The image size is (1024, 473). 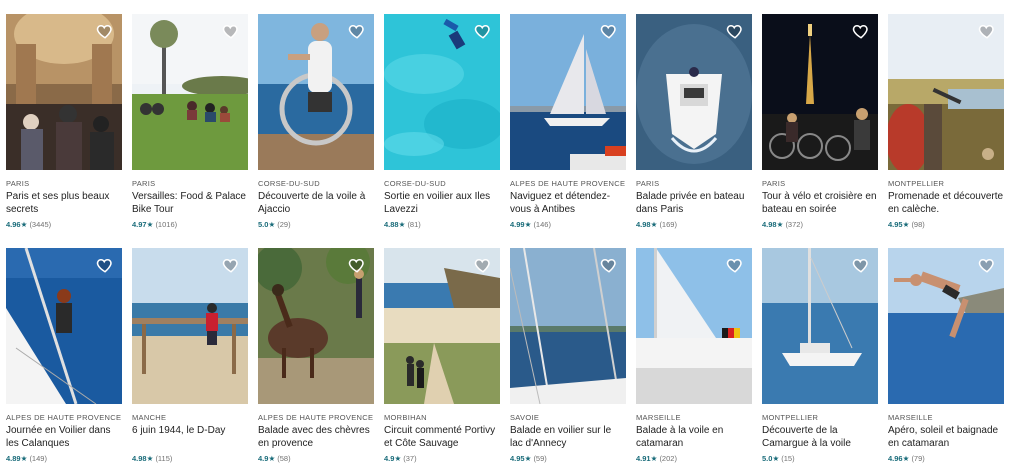 I want to click on experience-title: Balade en voilier sur le lac d'Annecy, so click(x=568, y=437).